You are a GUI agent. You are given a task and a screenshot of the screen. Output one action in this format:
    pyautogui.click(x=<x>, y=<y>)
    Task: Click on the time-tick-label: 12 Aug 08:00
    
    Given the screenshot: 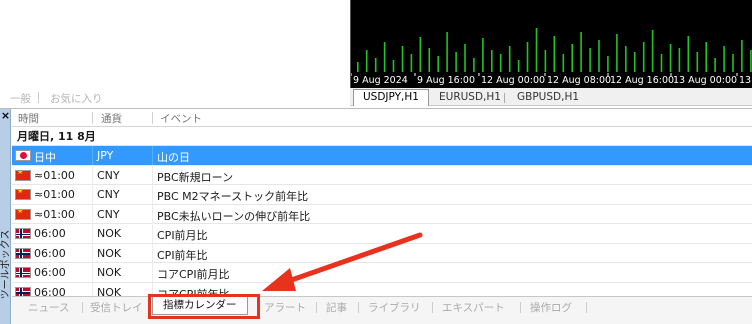 What is the action you would take?
    pyautogui.click(x=579, y=80)
    